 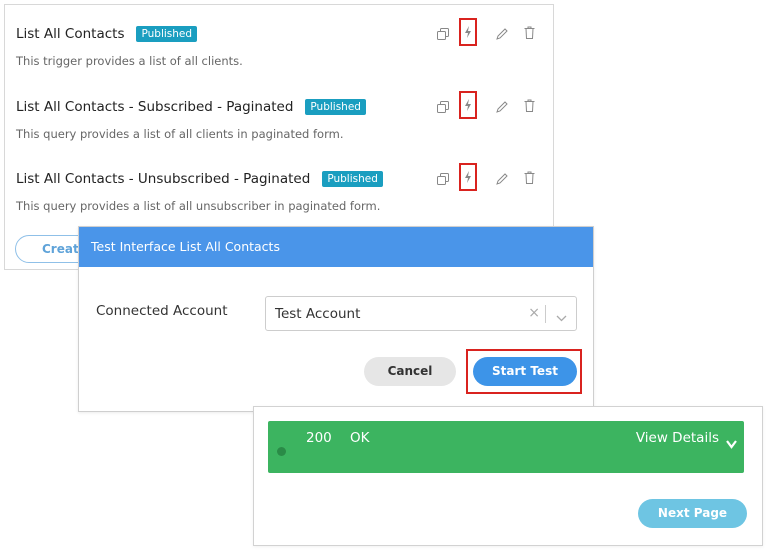 What do you see at coordinates (525, 371) in the screenshot?
I see `start-test-button: Start Test` at bounding box center [525, 371].